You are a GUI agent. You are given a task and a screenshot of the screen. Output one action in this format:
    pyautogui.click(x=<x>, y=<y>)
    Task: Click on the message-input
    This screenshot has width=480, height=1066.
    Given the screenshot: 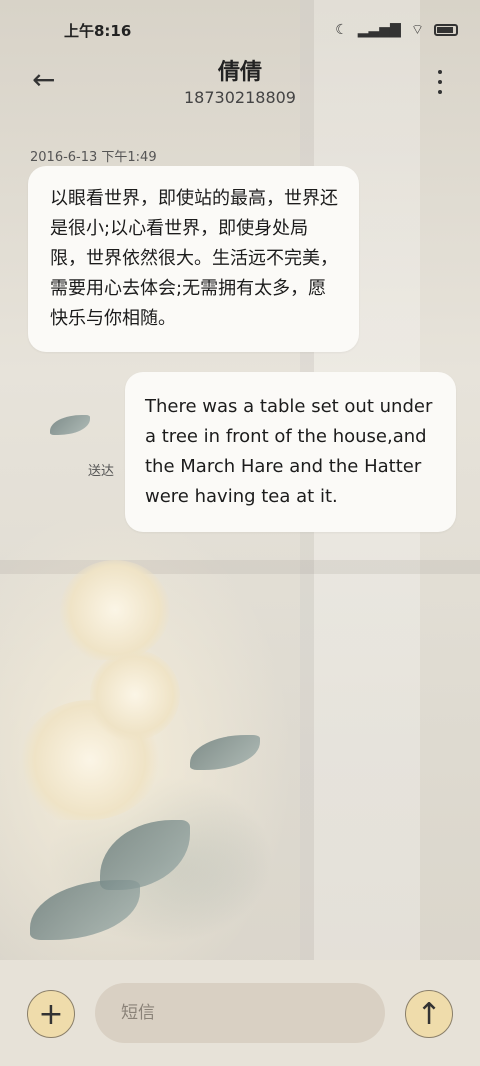 What is the action you would take?
    pyautogui.click(x=240, y=1013)
    